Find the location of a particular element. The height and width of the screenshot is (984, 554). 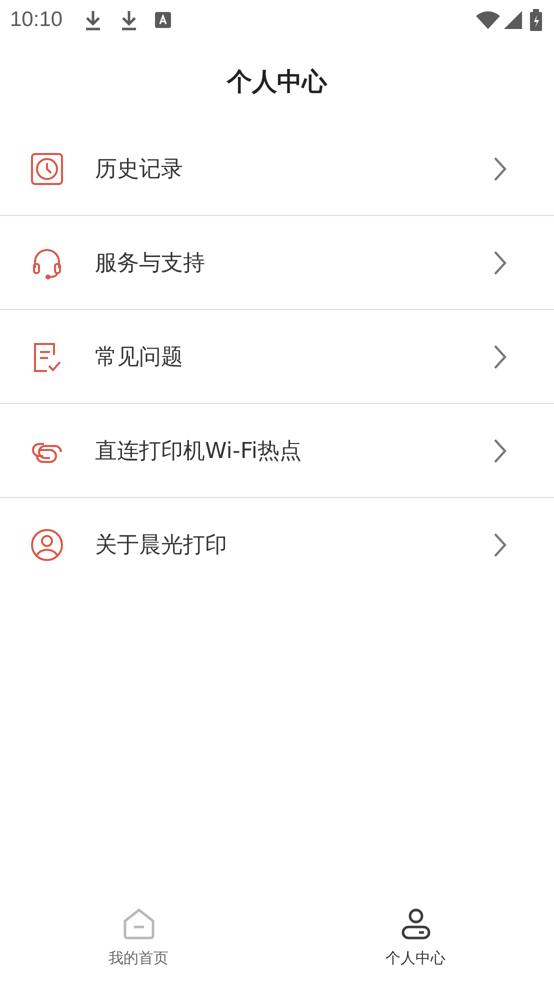

battery-icon is located at coordinates (536, 20).